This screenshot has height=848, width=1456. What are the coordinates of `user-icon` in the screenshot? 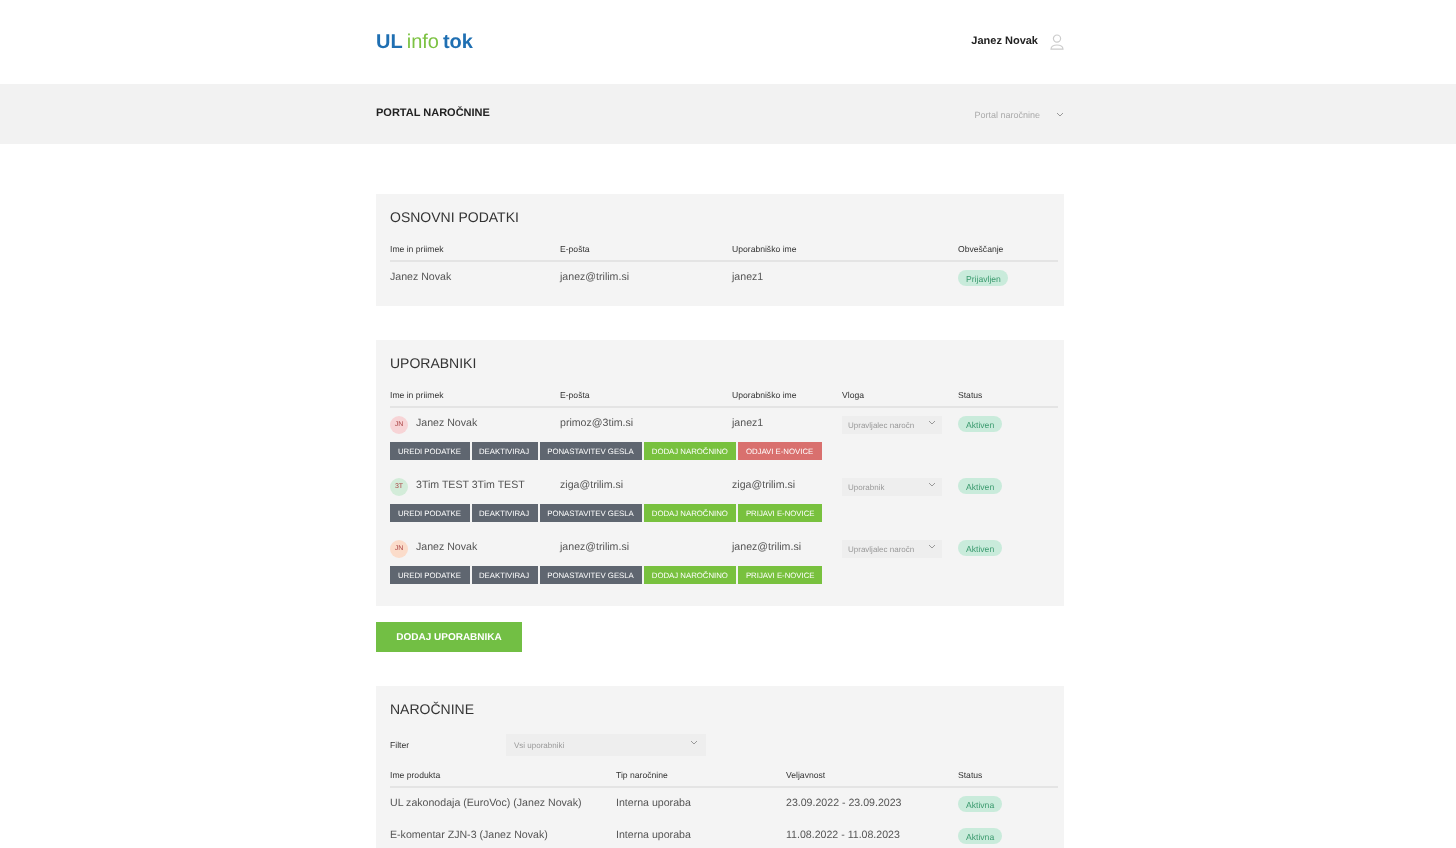 It's located at (1057, 42).